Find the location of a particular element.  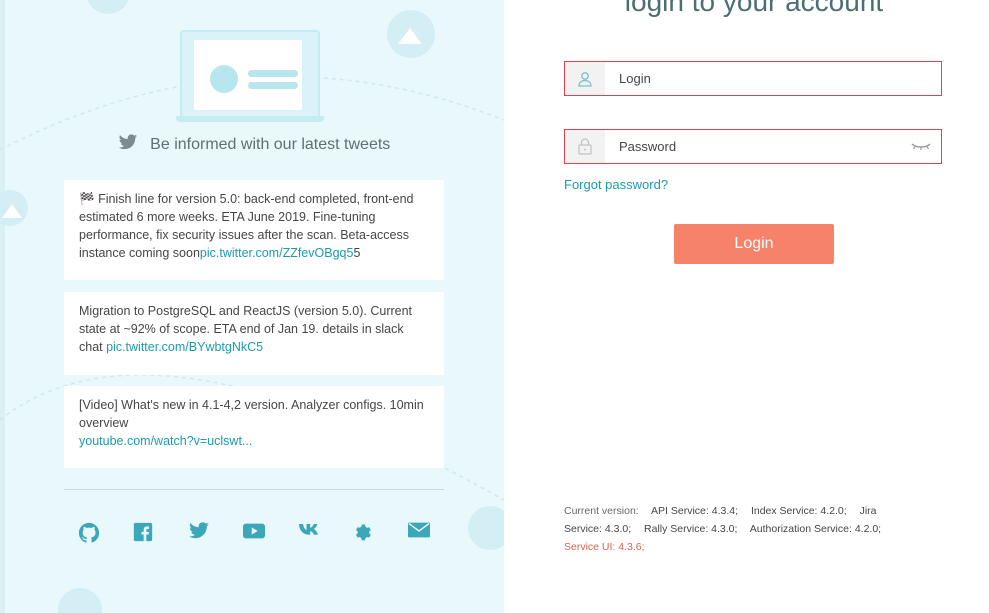

auth-version: Authorization Service: 4.2.0; is located at coordinates (815, 529).